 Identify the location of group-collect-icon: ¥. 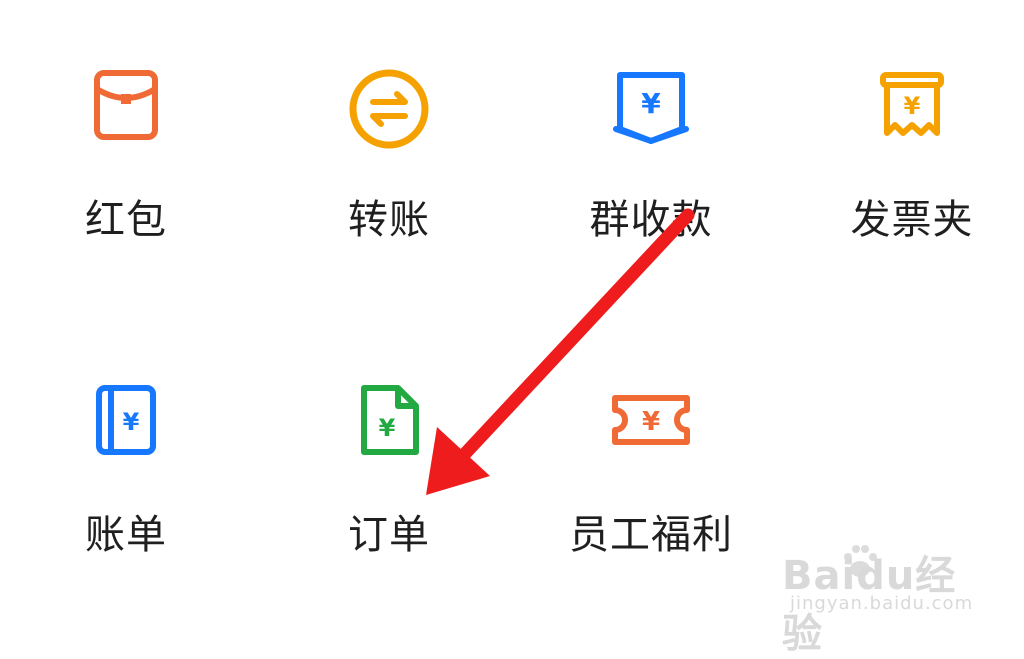
(651, 109).